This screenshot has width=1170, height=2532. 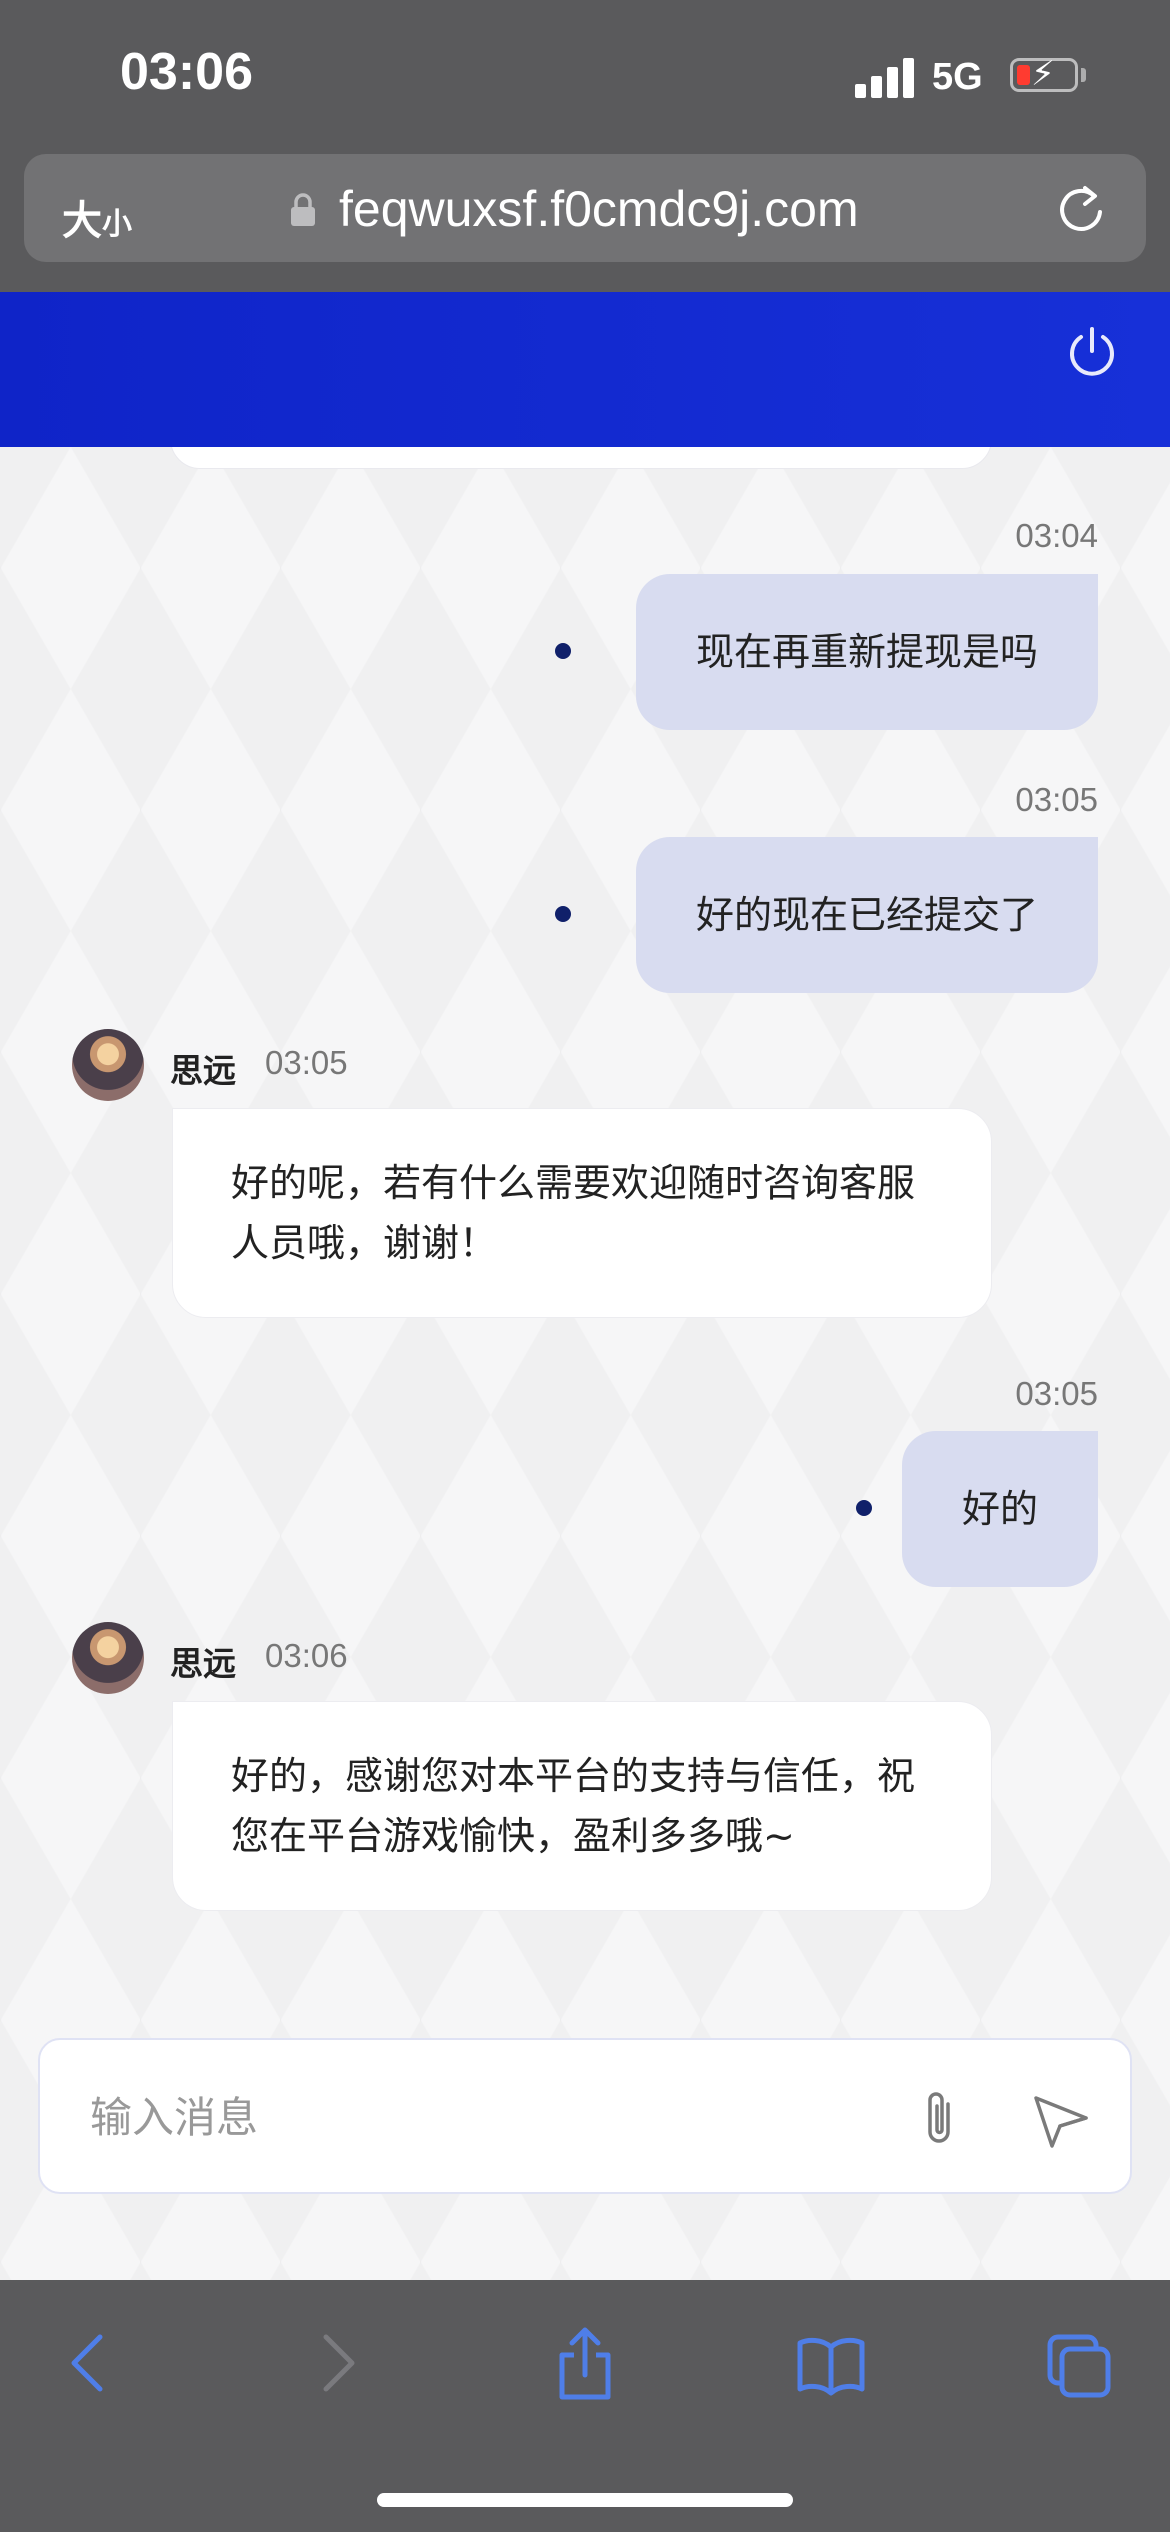 What do you see at coordinates (303, 209) in the screenshot?
I see `lock-icon` at bounding box center [303, 209].